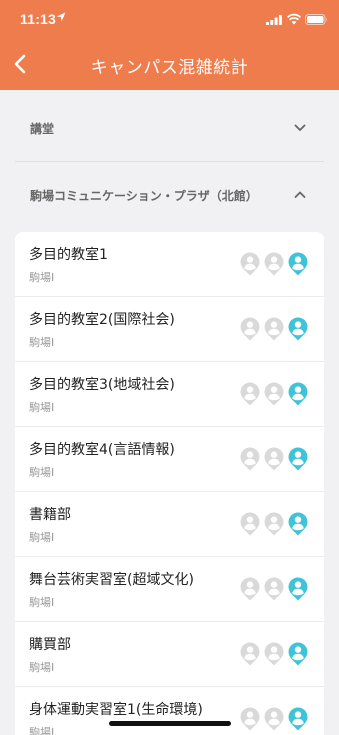 The width and height of the screenshot is (339, 735). What do you see at coordinates (169, 19) in the screenshot?
I see `status-bar: 11:13` at bounding box center [169, 19].